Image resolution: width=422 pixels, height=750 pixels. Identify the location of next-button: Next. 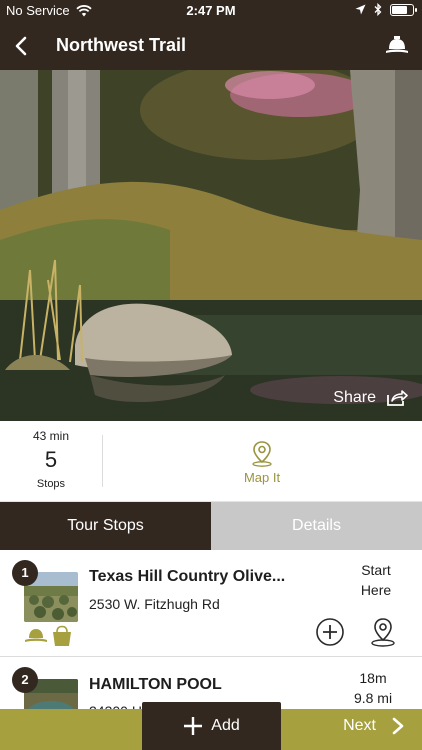
(373, 726).